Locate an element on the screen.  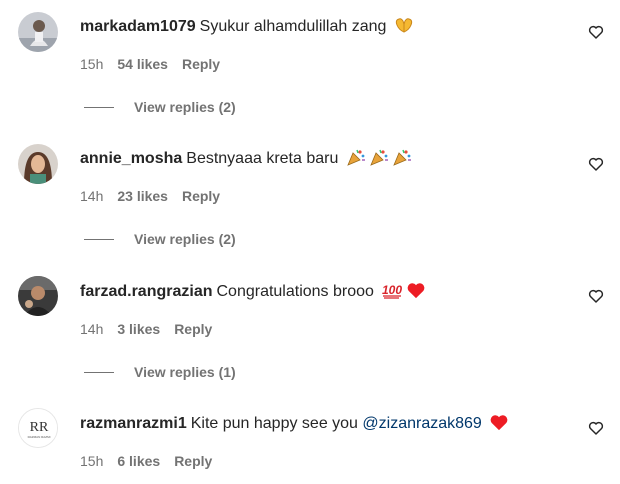
avatar: RR RAZMAN RAZMI is located at coordinates (38, 428).